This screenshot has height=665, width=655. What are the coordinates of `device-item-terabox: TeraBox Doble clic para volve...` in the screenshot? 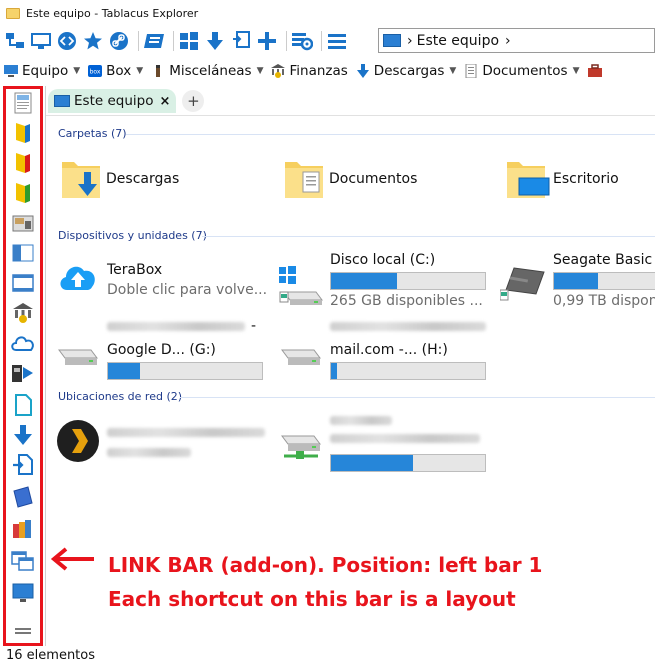 It's located at (165, 280).